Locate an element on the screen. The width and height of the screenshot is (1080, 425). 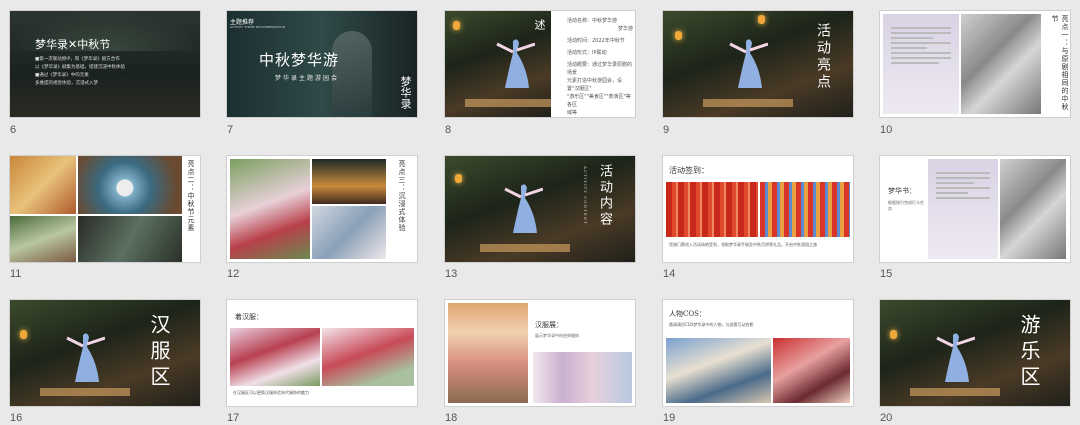
crowd-photo is located at coordinates (349, 232).